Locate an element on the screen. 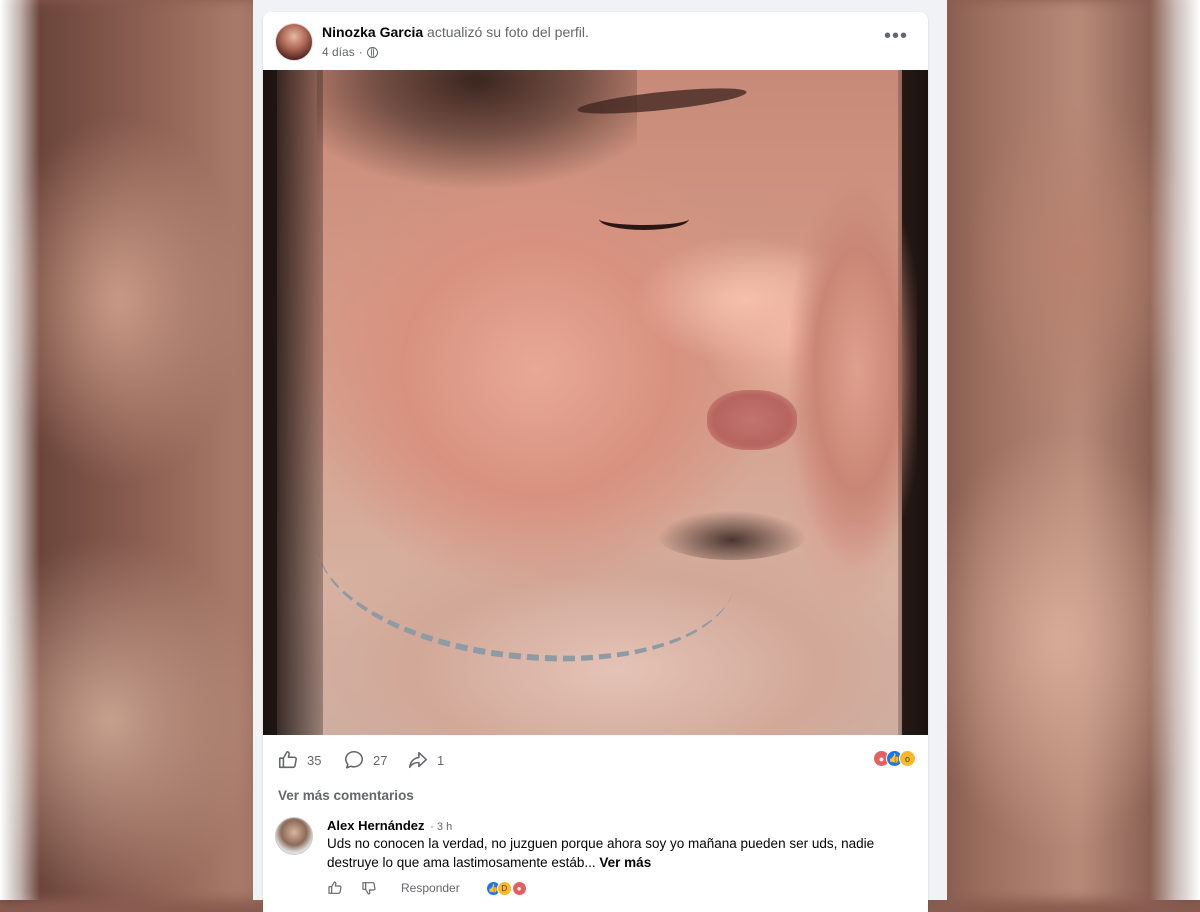 The height and width of the screenshot is (912, 1200). more-options-icon: ••• is located at coordinates (896, 36).